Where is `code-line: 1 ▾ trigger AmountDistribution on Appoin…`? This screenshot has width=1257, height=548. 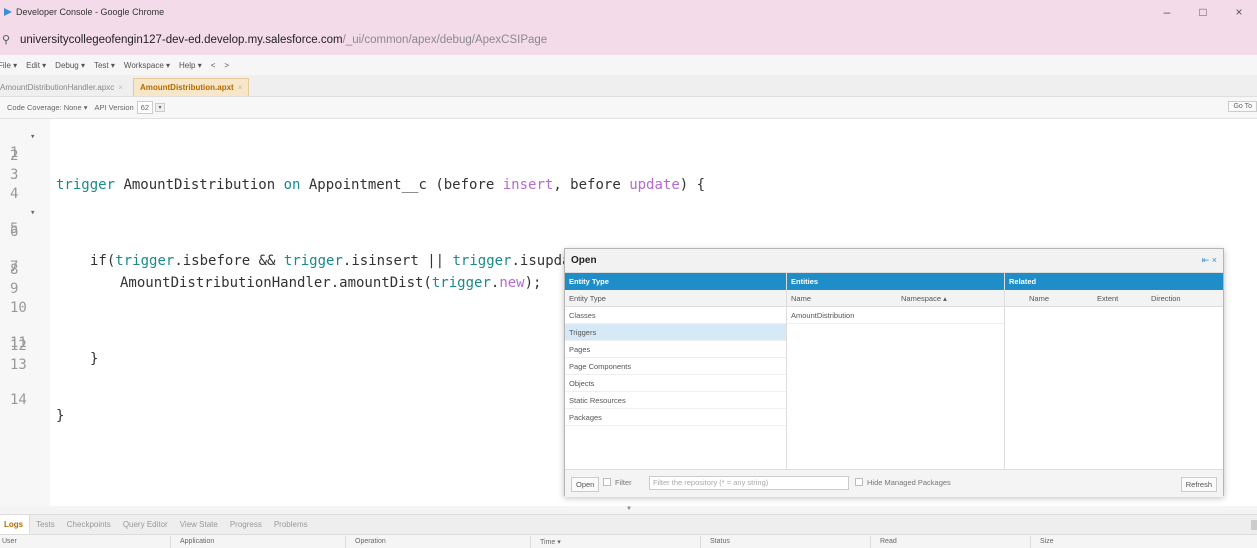 code-line: 1 ▾ trigger AmountDistribution on Appoin… is located at coordinates (628, 161).